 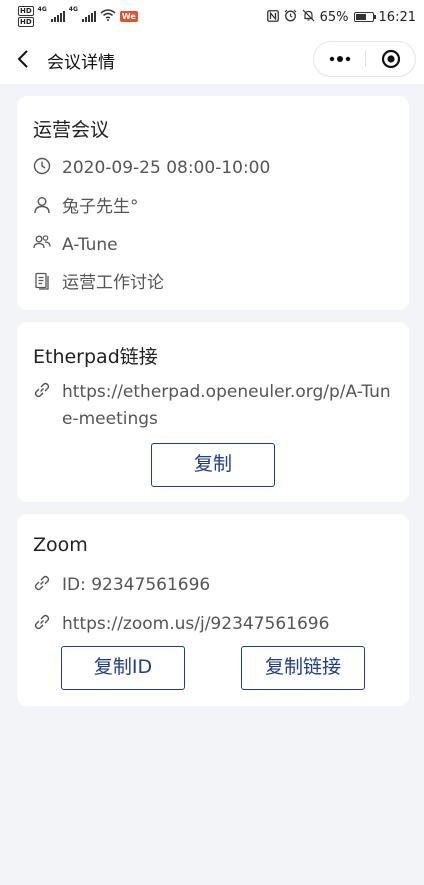 What do you see at coordinates (212, 283) in the screenshot?
I see `meeting-topic-row: 运营工作讨论` at bounding box center [212, 283].